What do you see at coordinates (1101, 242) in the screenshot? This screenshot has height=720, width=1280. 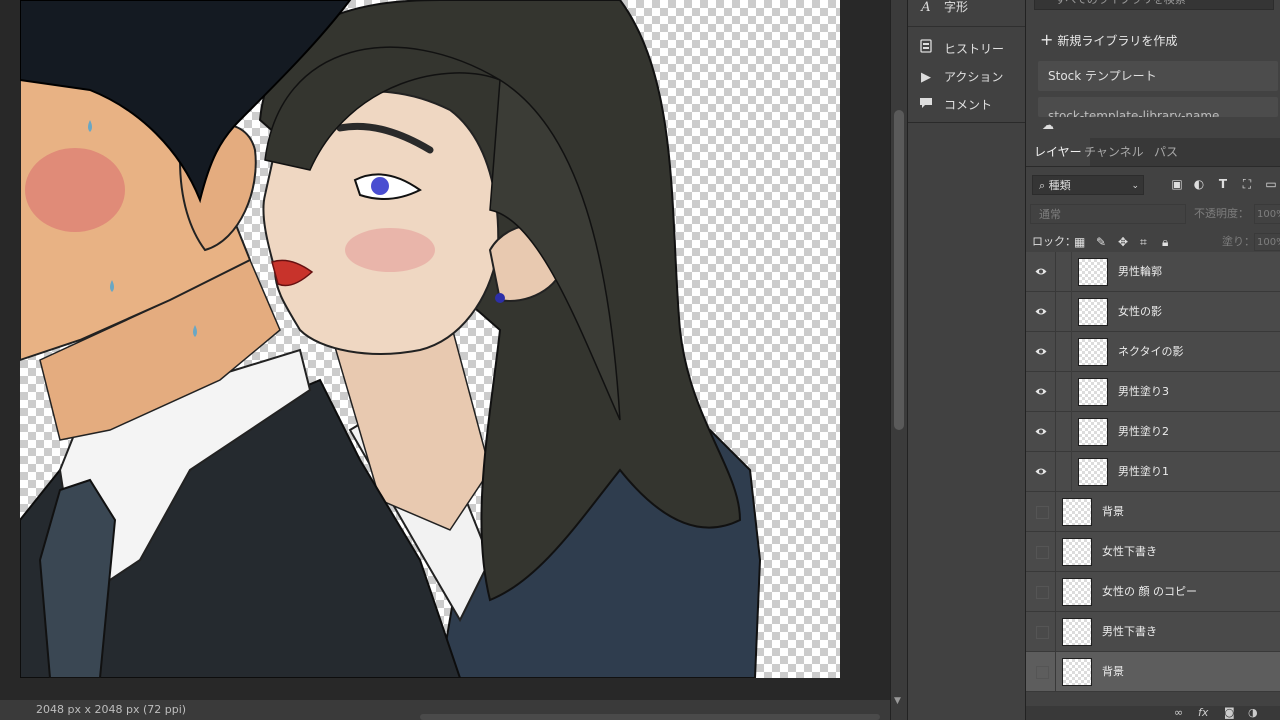 I see `lock-paint-icon: ✎` at bounding box center [1101, 242].